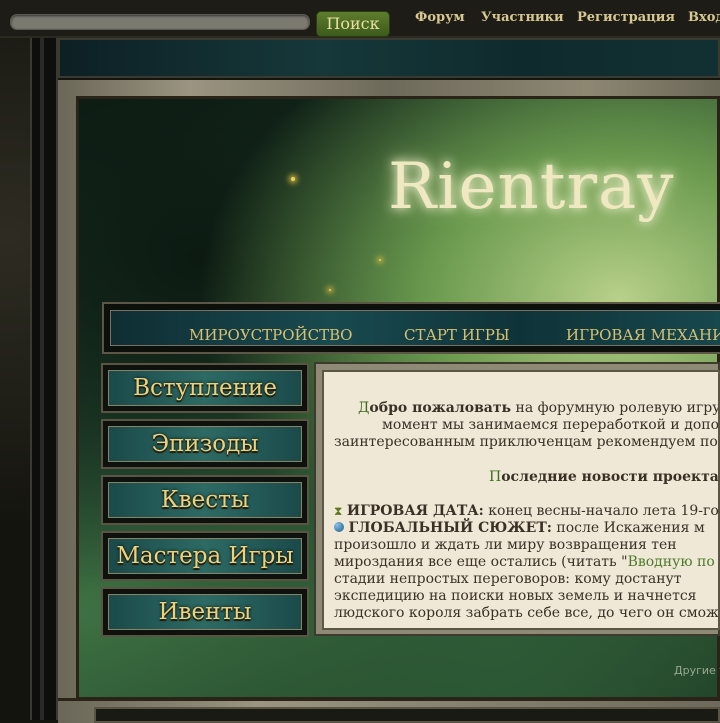  Describe the element at coordinates (697, 670) in the screenshot. I see `other-topics-link: Другие т` at that location.